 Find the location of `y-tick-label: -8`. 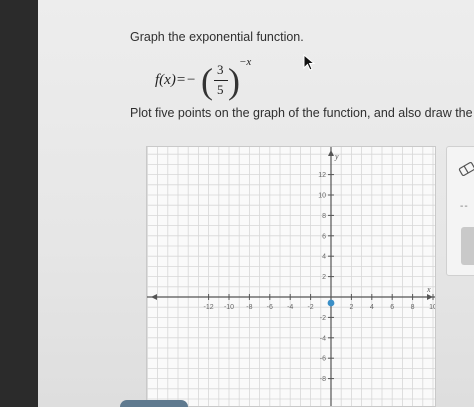

y-tick-label: -8 is located at coordinates (323, 379).